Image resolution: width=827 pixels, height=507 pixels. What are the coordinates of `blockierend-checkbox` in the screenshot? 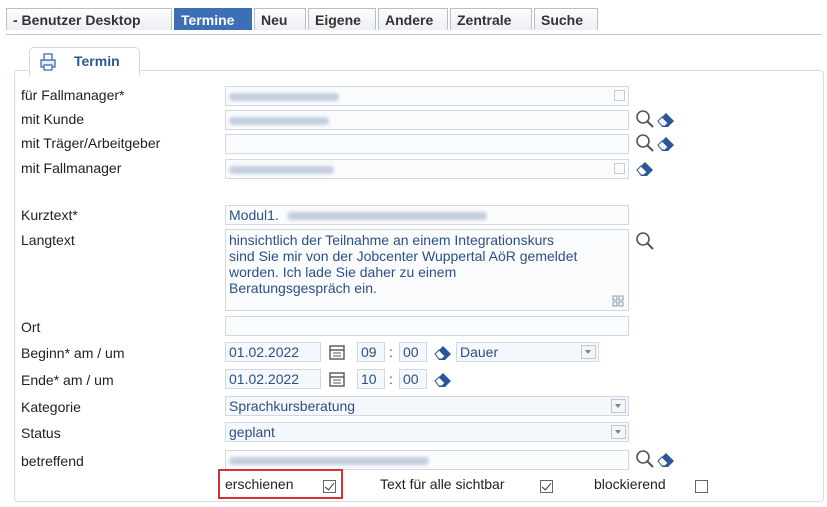 It's located at (701, 486).